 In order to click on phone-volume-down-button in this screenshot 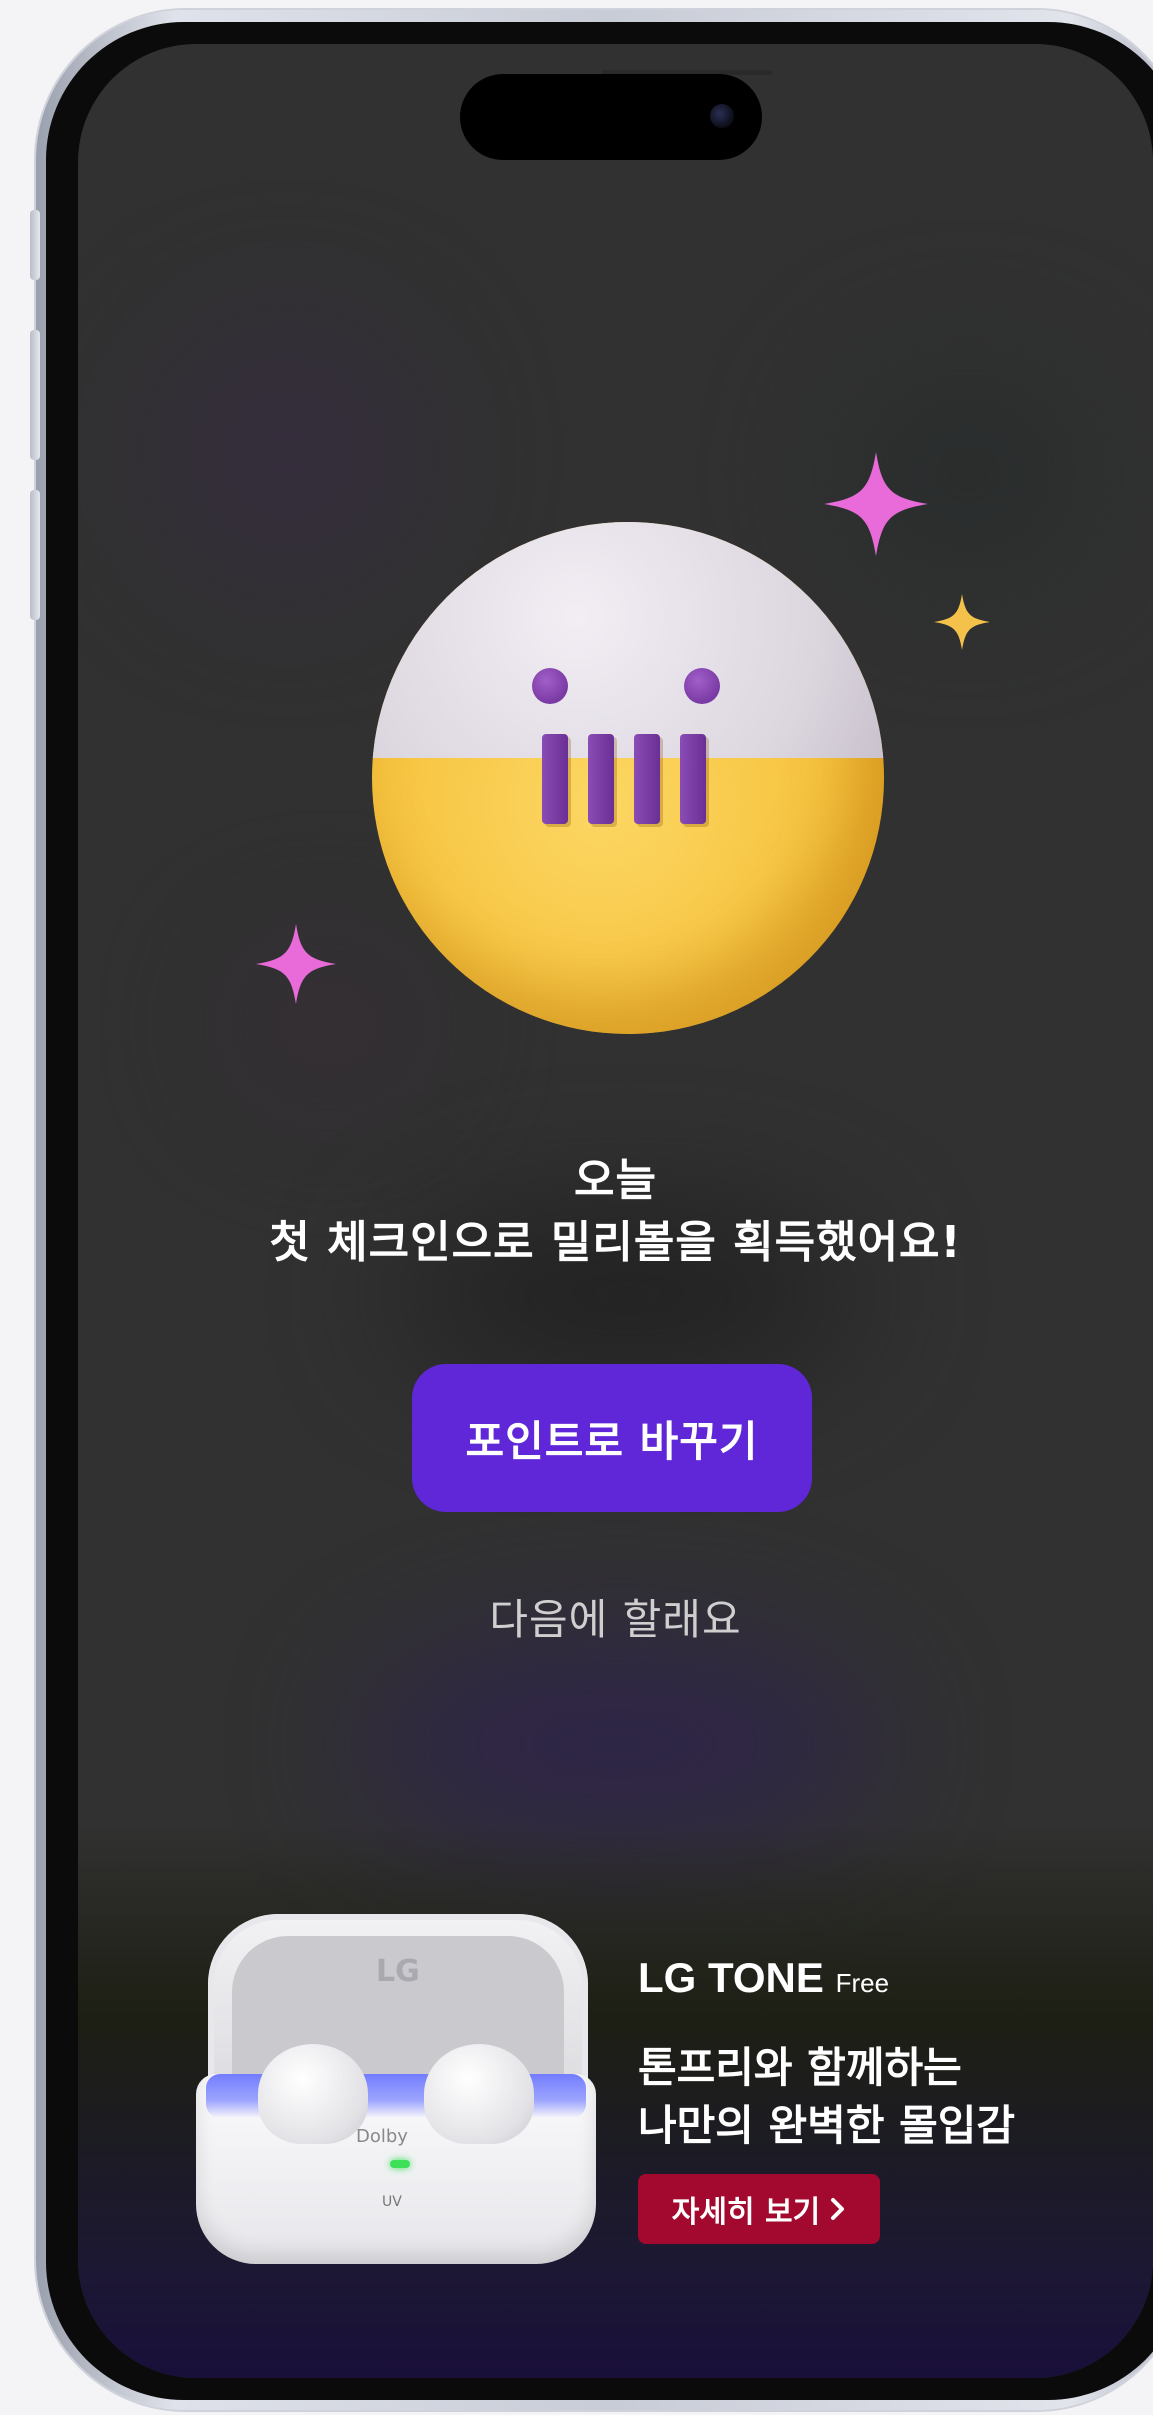, I will do `click(35, 555)`.